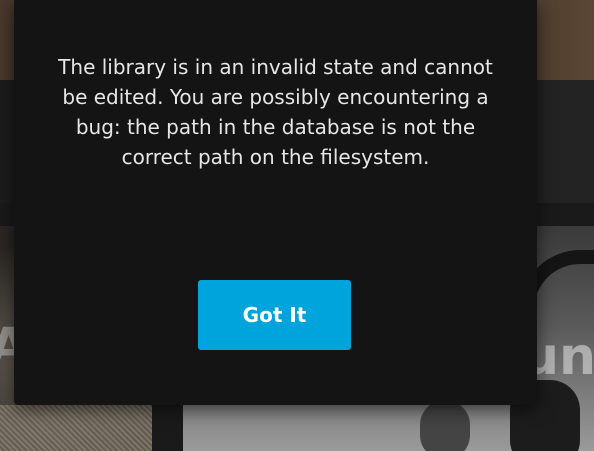 This screenshot has height=451, width=594. What do you see at coordinates (565, 141) in the screenshot?
I see `background-panel-edge` at bounding box center [565, 141].